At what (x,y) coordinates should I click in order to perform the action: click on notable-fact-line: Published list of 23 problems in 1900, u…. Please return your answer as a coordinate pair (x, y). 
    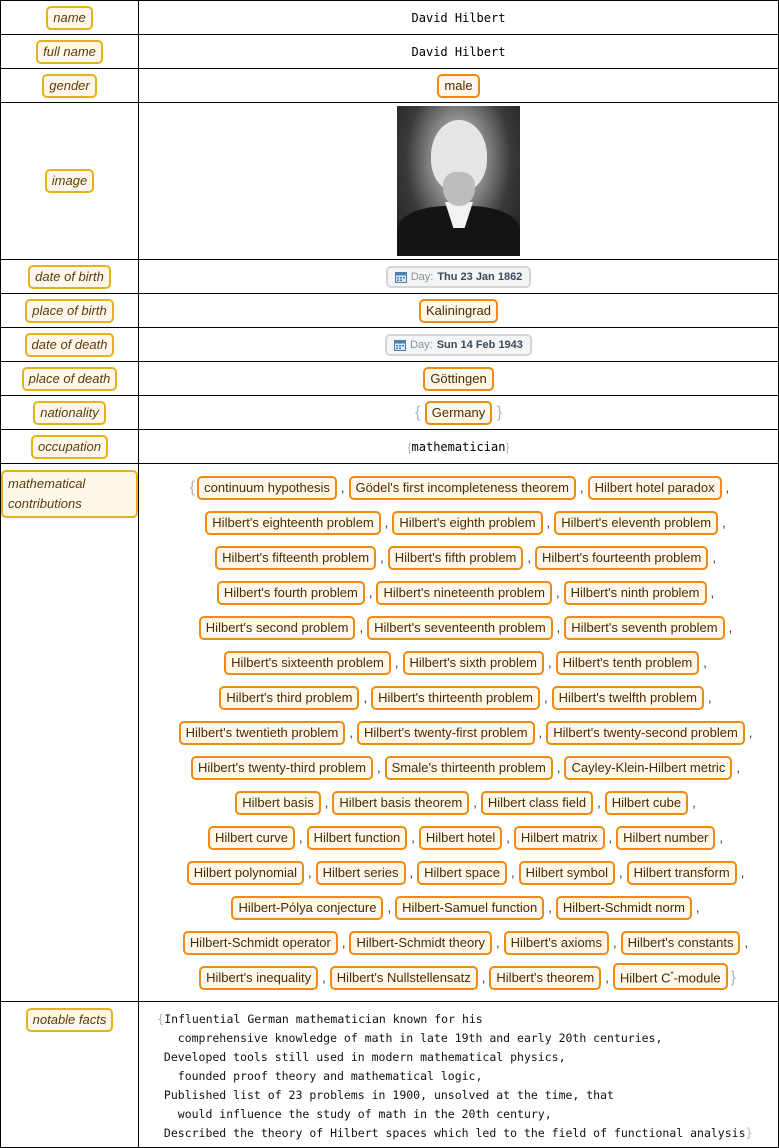
    Looking at the image, I should click on (385, 1095).